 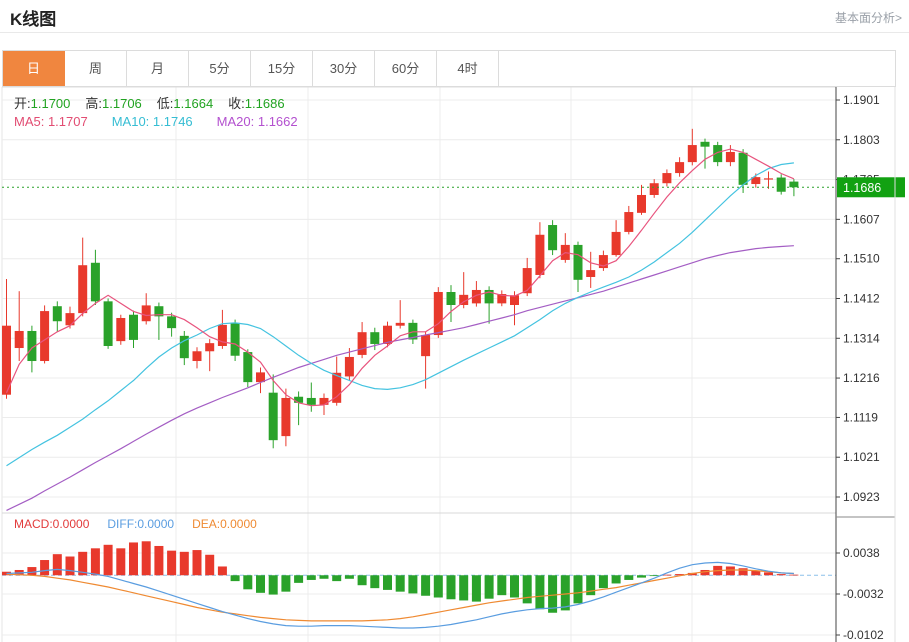 I want to click on svg-text: 1.1314, so click(x=861, y=338).